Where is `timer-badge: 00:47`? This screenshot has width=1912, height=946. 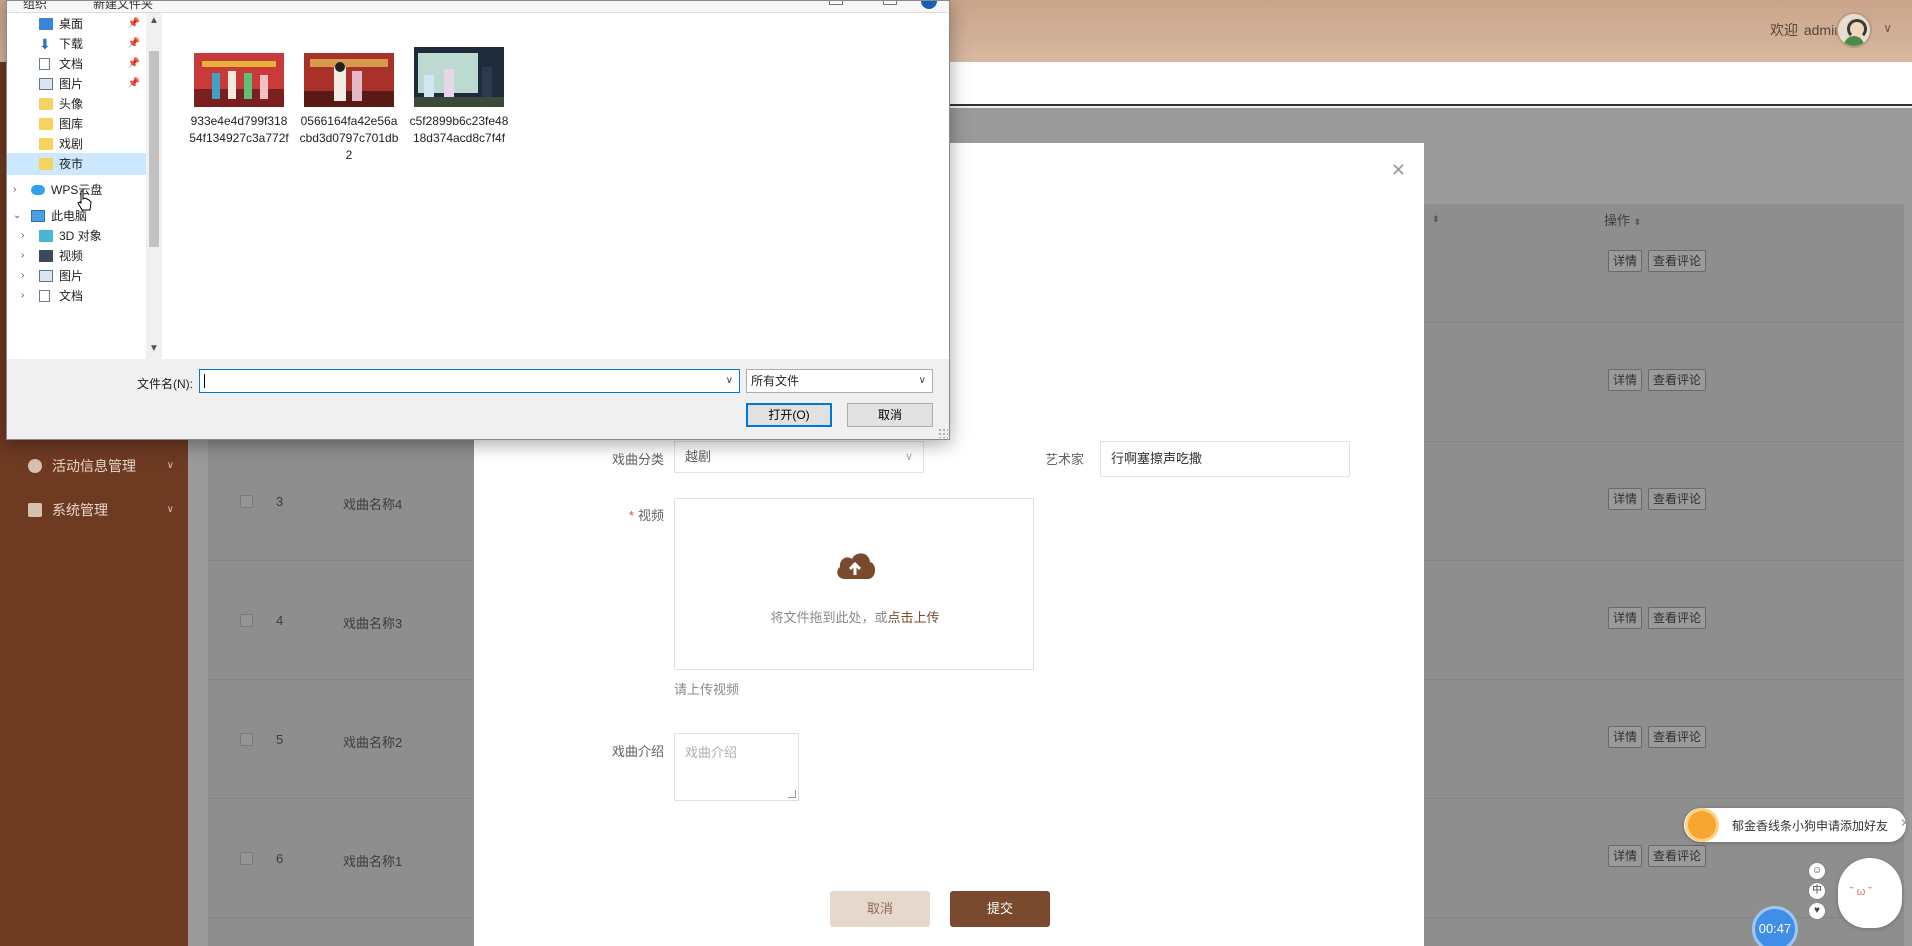 timer-badge: 00:47 is located at coordinates (1775, 926).